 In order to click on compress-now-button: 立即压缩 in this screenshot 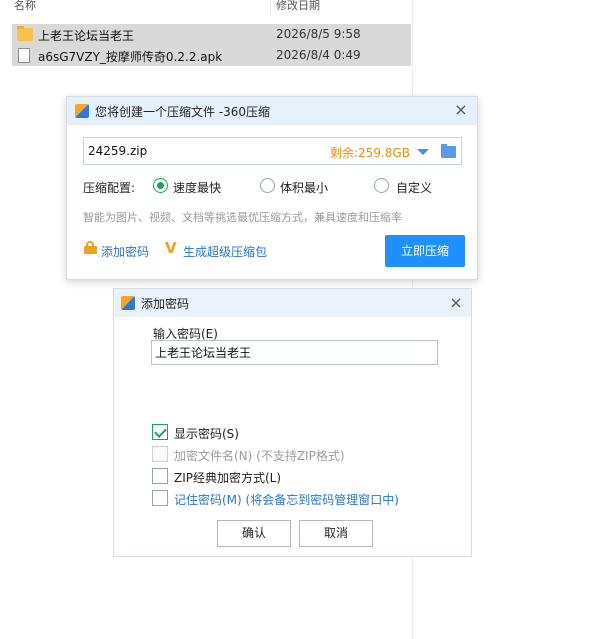, I will do `click(425, 251)`.